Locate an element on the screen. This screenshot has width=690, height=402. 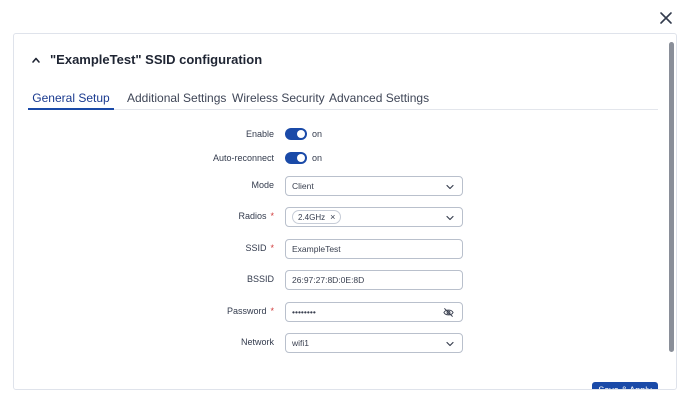
radio-chip: 2.4GHz × is located at coordinates (317, 217).